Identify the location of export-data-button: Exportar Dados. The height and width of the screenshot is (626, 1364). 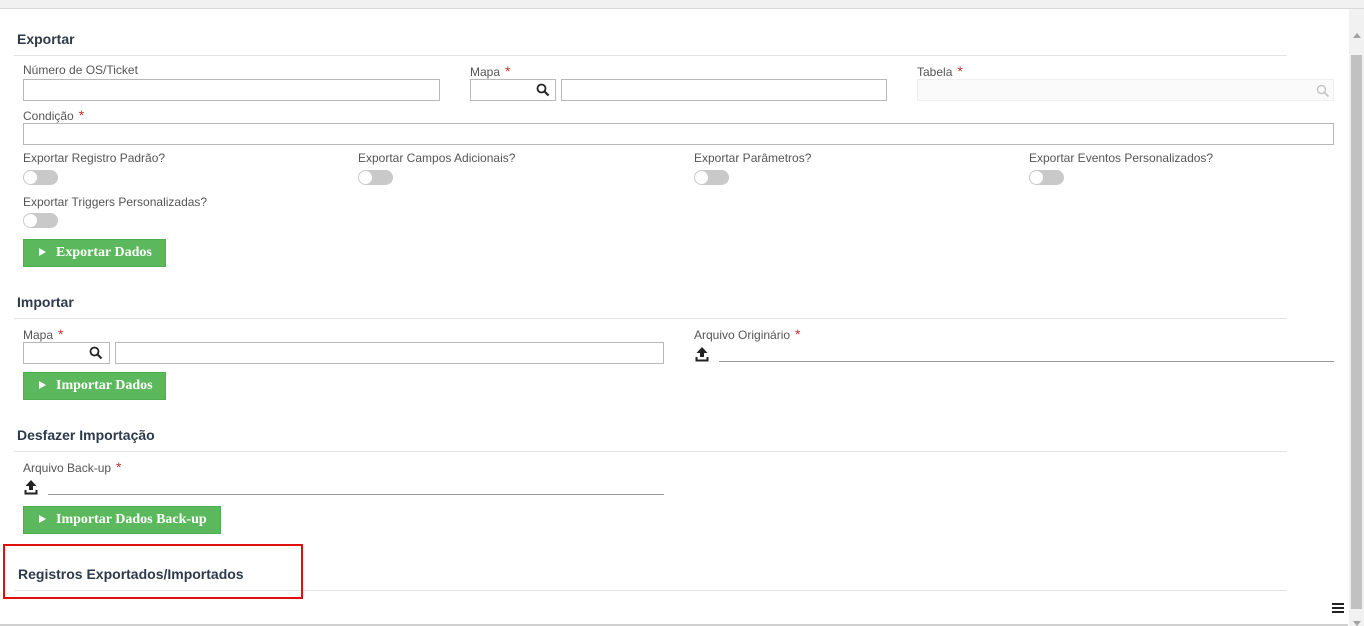
(94, 253).